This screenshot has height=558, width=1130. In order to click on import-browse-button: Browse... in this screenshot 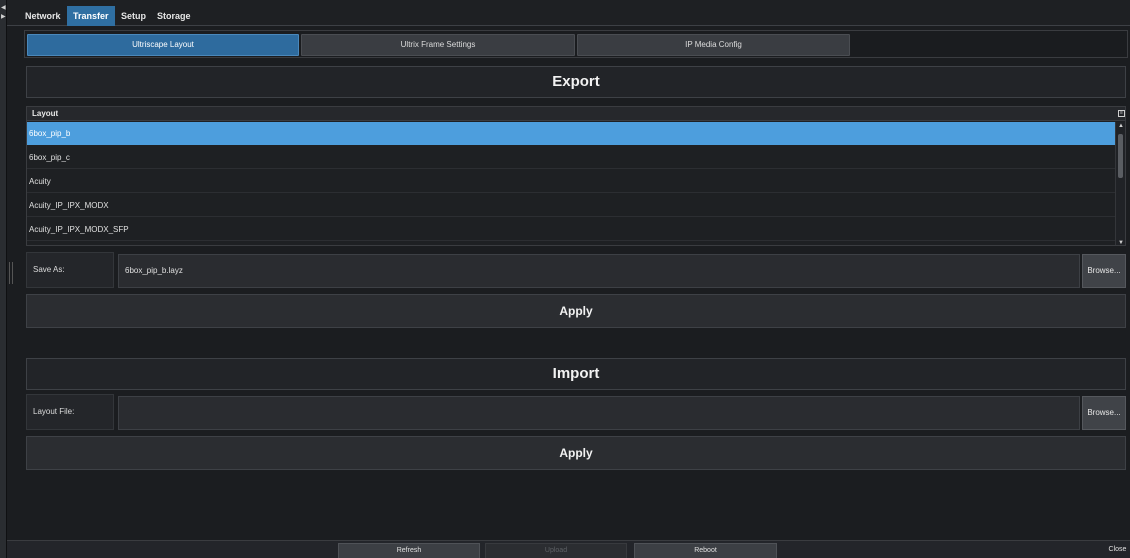, I will do `click(1104, 413)`.